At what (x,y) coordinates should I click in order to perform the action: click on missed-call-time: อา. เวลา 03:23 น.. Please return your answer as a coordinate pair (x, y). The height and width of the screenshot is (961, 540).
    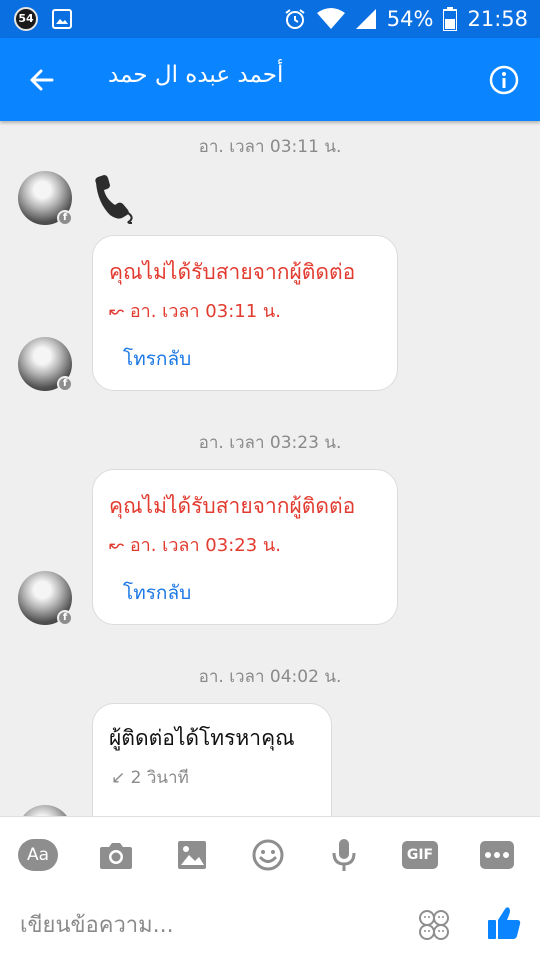
    Looking at the image, I should click on (205, 545).